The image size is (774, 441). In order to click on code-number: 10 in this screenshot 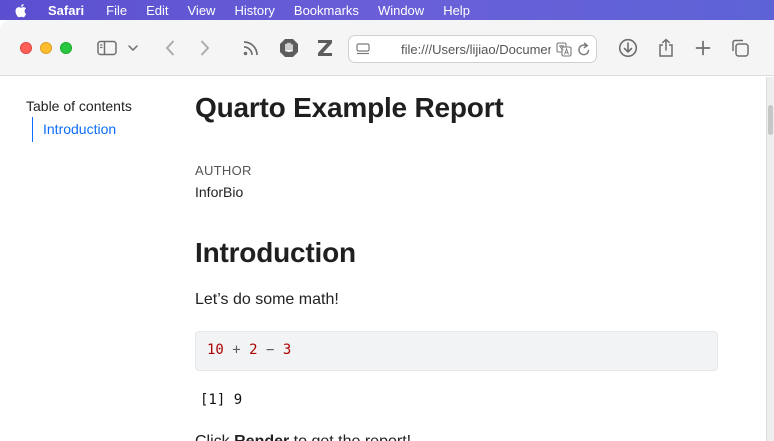, I will do `click(215, 350)`.